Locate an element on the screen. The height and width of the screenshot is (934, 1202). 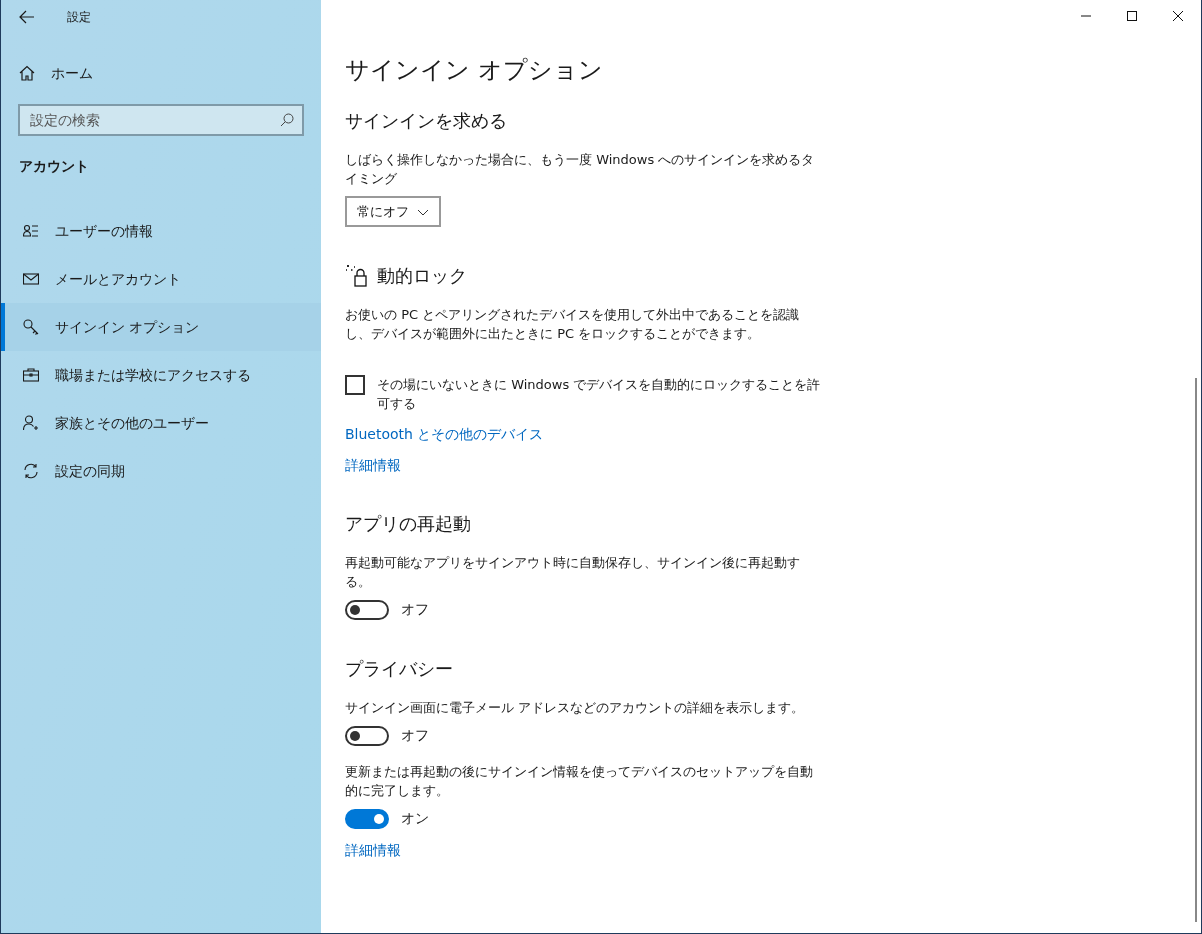
briefcase-icon is located at coordinates (31, 375).